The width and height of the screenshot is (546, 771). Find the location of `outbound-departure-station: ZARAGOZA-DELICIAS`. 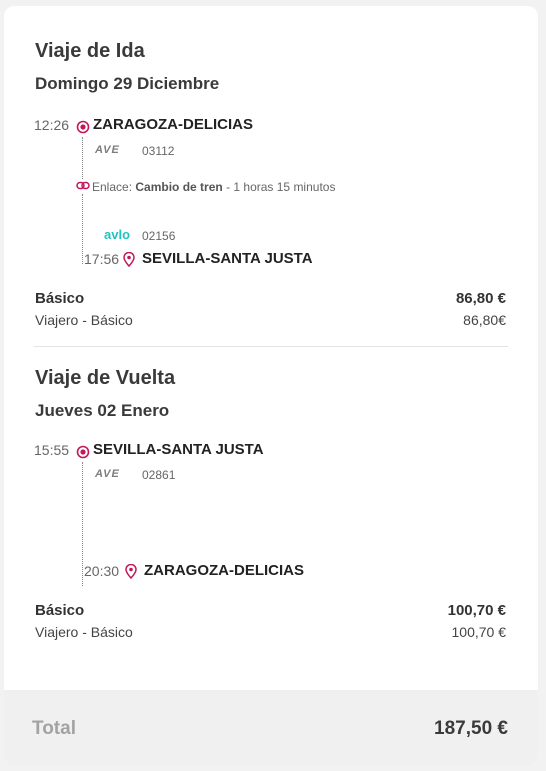

outbound-departure-station: ZARAGOZA-DELICIAS is located at coordinates (173, 124).